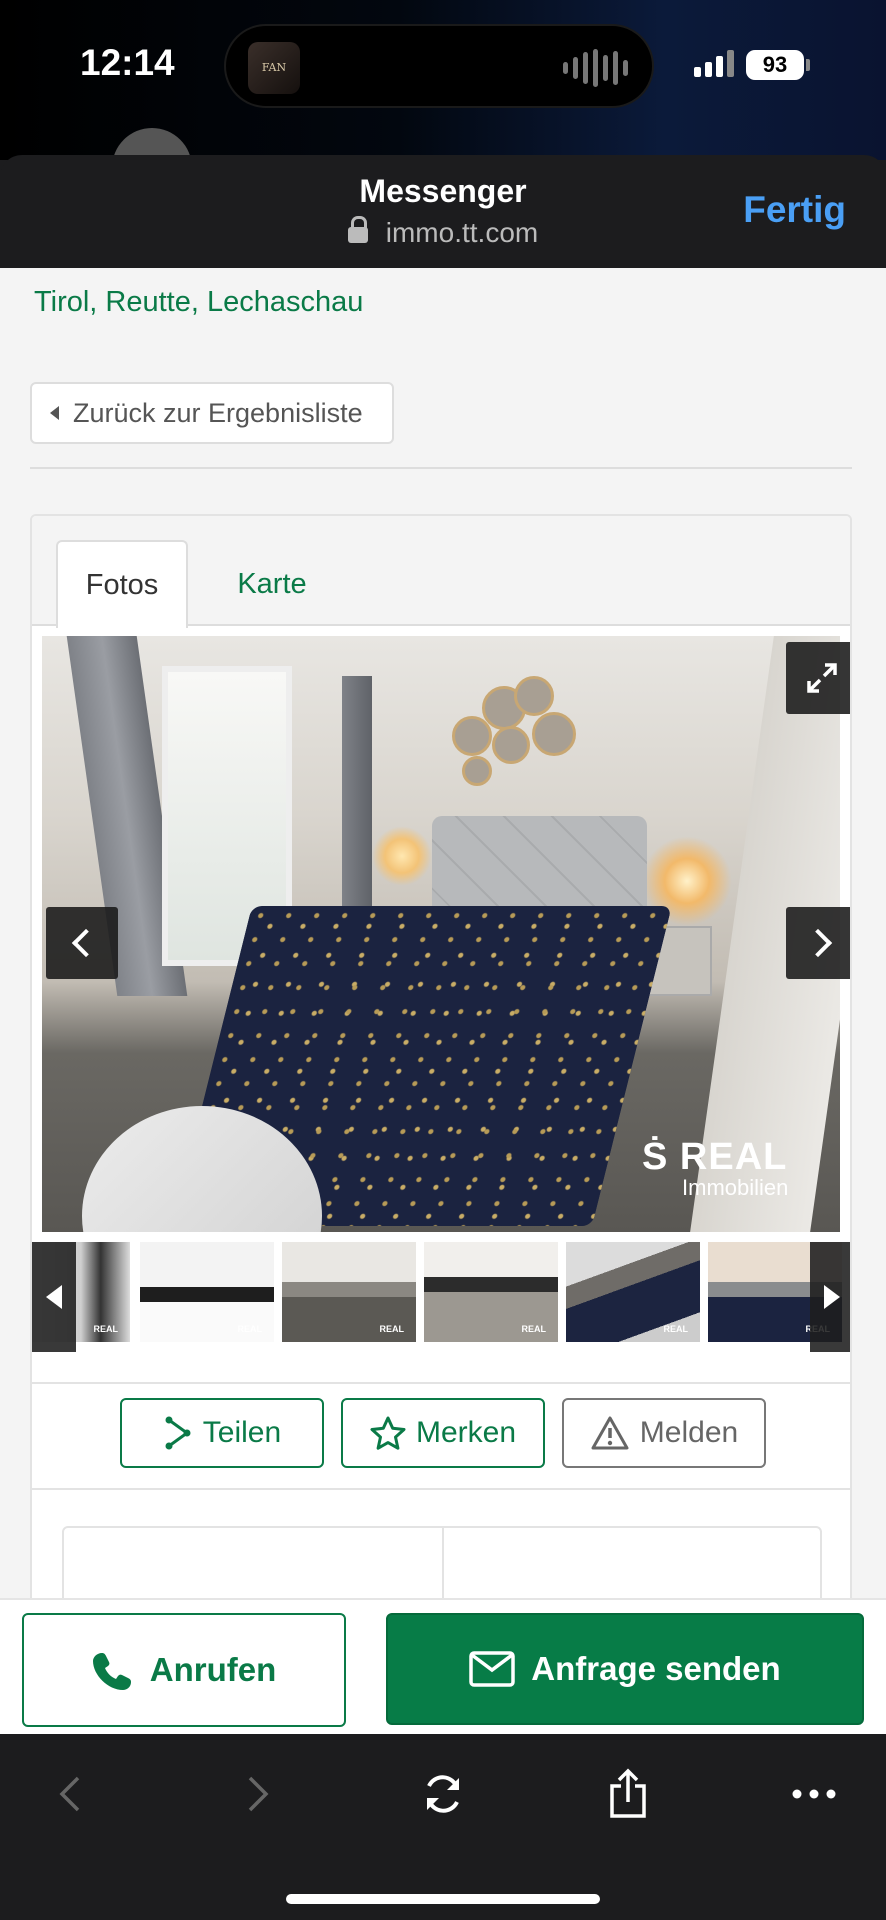 Image resolution: width=886 pixels, height=1920 pixels. I want to click on thumbnails-prev-button, so click(54, 1297).